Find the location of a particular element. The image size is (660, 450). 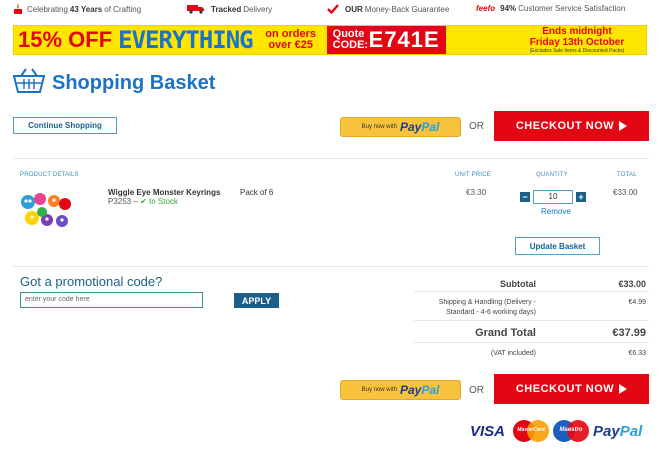

banner-min-order: on orders over €25 is located at coordinates (290, 39).